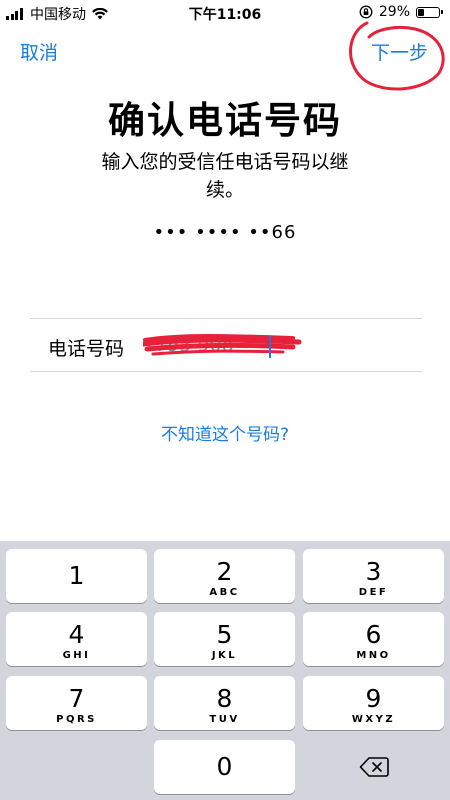  I want to click on key-8: 8 TUV, so click(224, 703).